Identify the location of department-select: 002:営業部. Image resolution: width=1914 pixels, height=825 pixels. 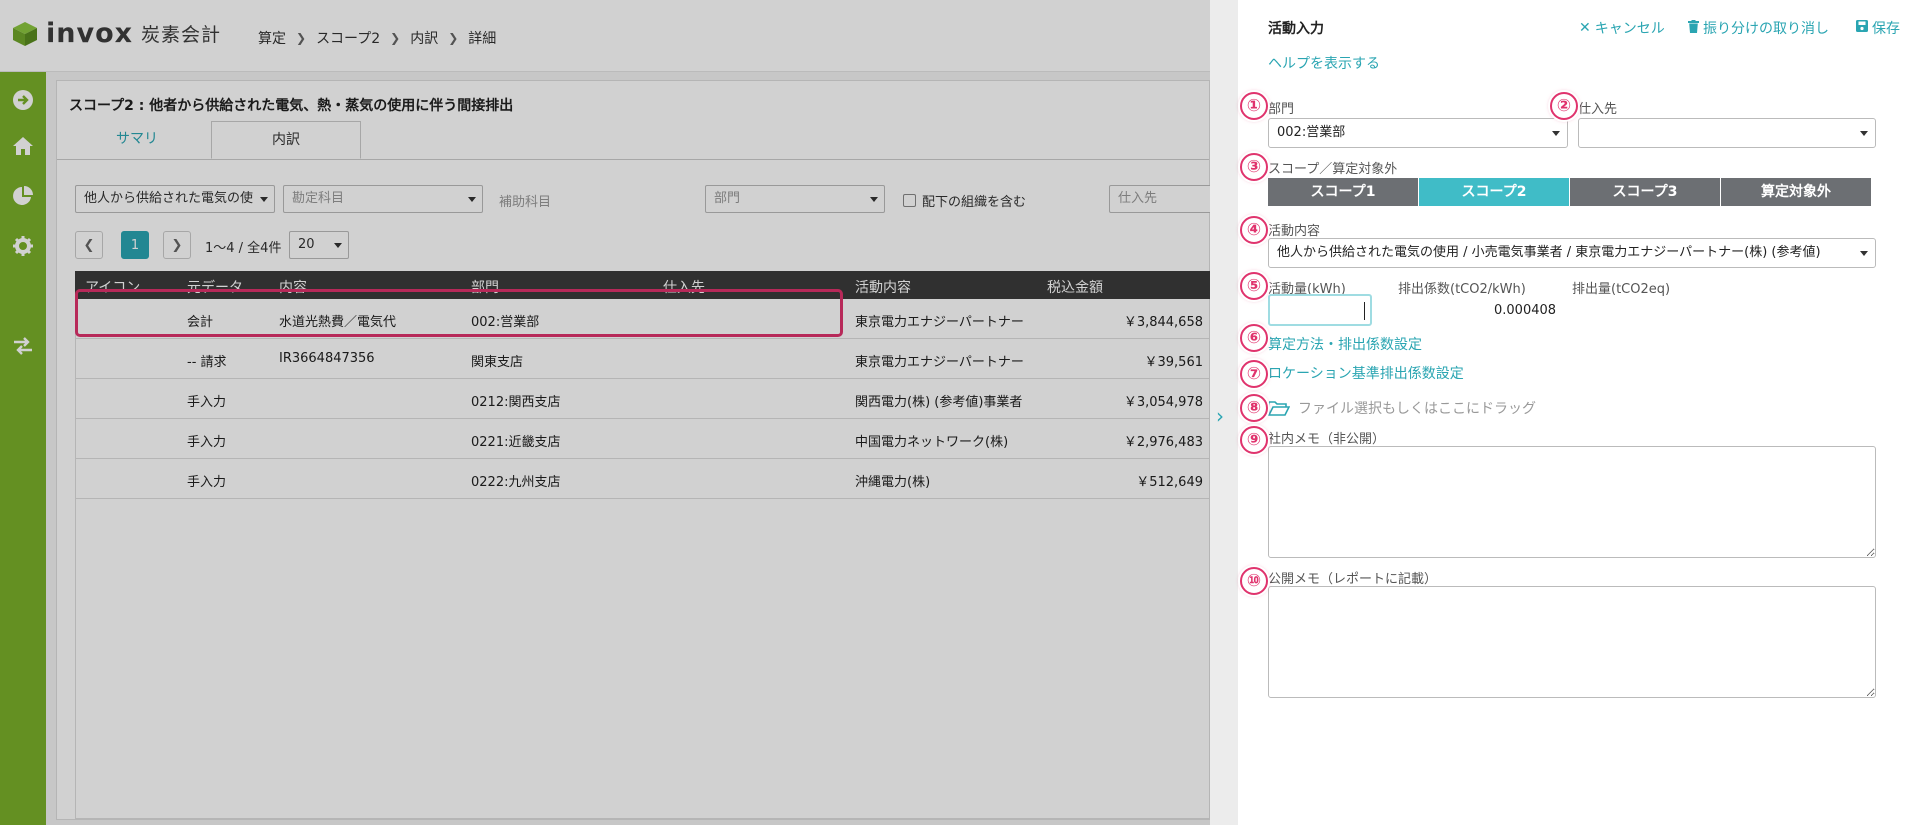
(1418, 133).